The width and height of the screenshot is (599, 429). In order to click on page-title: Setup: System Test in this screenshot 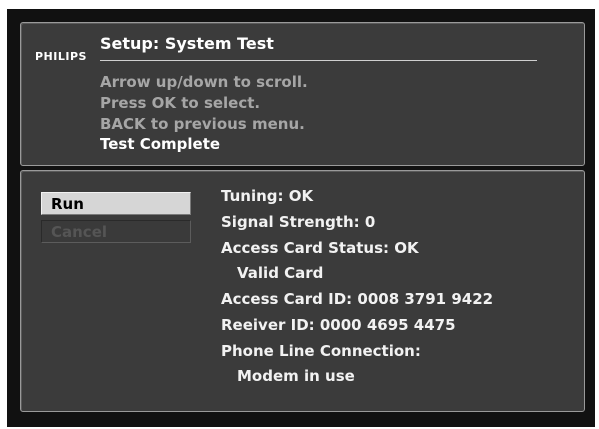, I will do `click(187, 43)`.